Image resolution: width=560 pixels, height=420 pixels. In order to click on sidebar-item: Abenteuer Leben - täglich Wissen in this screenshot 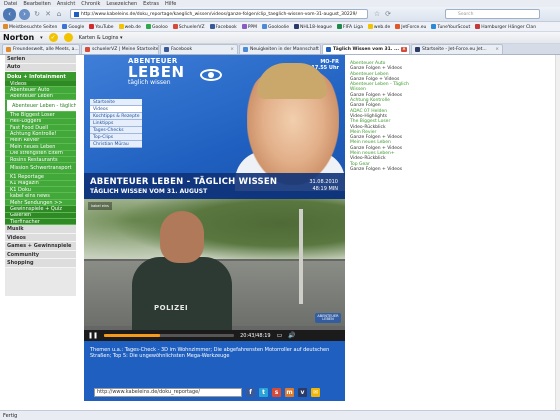, I will do `click(40, 106)`.